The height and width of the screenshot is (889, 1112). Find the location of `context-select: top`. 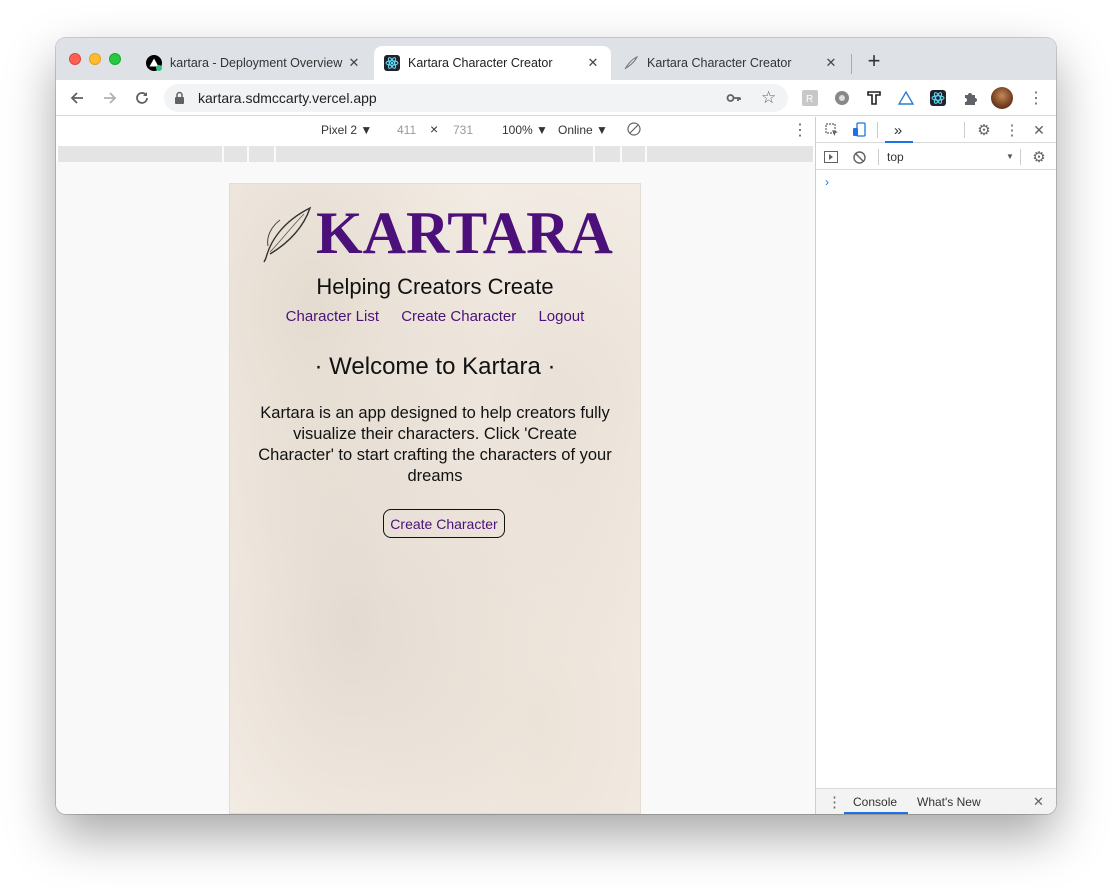

context-select: top is located at coordinates (895, 157).